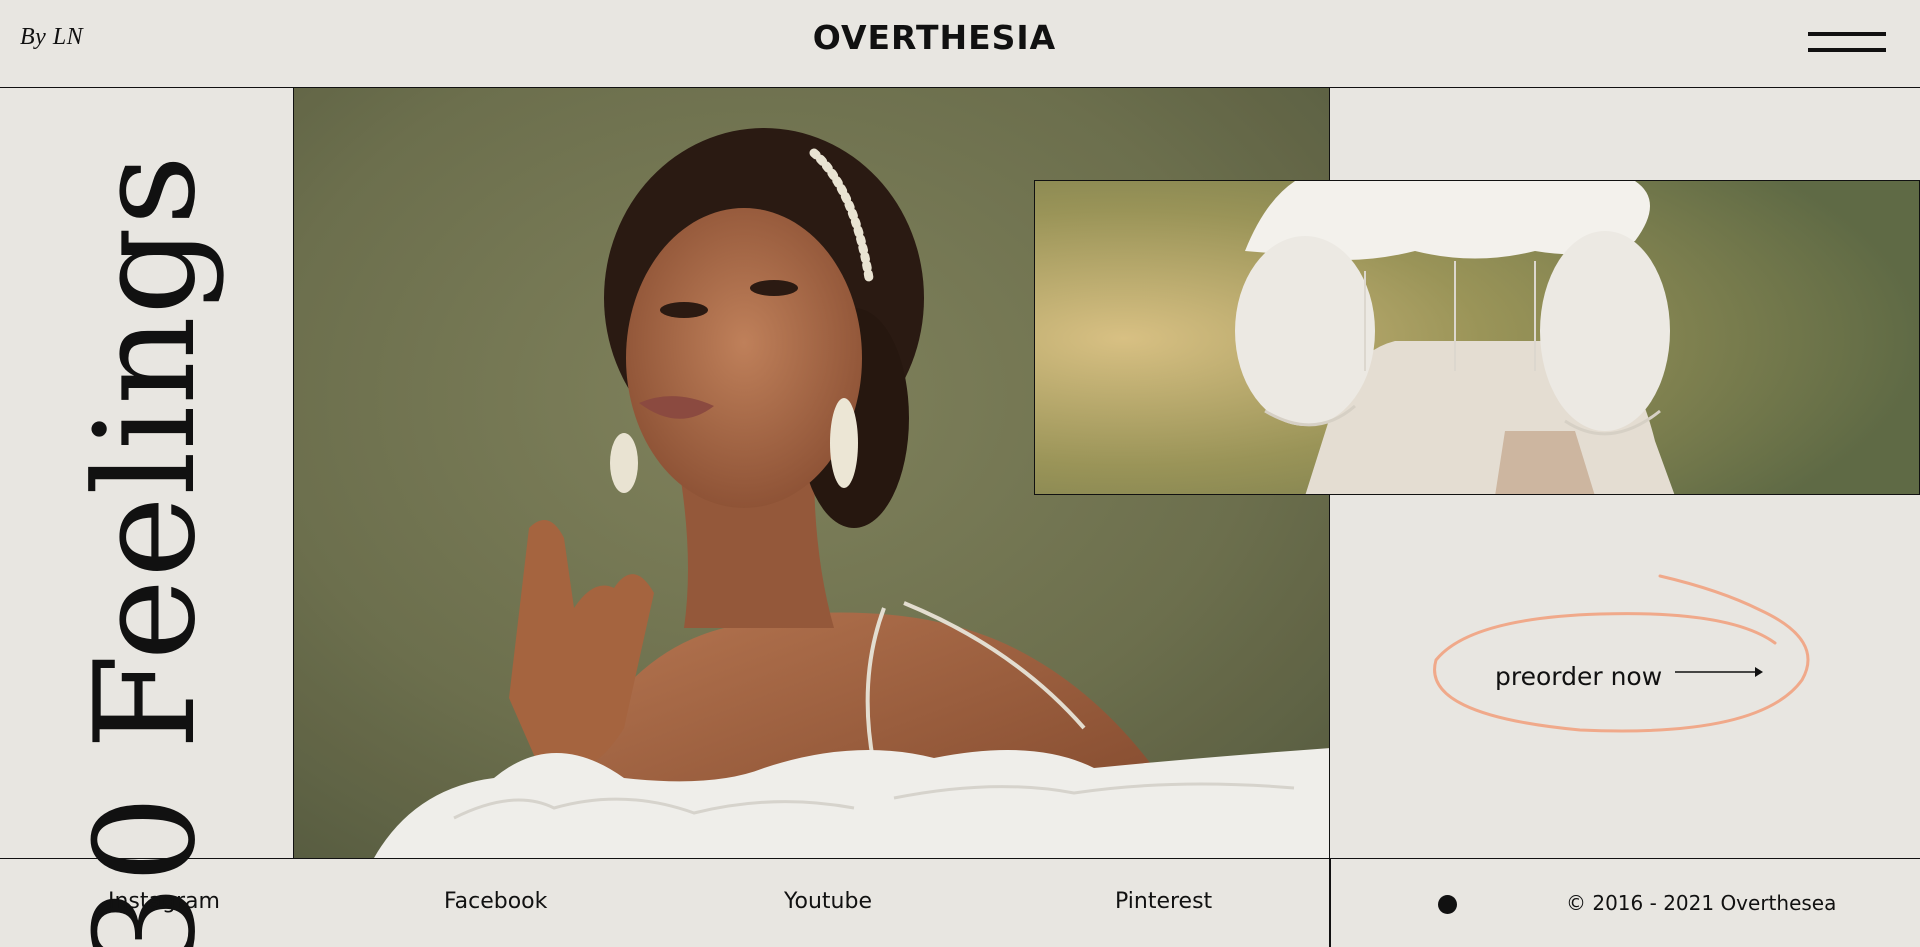 Image resolution: width=1920 pixels, height=947 pixels. Describe the element at coordinates (145, 550) in the screenshot. I see `hero-title: 30 Feelings` at that location.